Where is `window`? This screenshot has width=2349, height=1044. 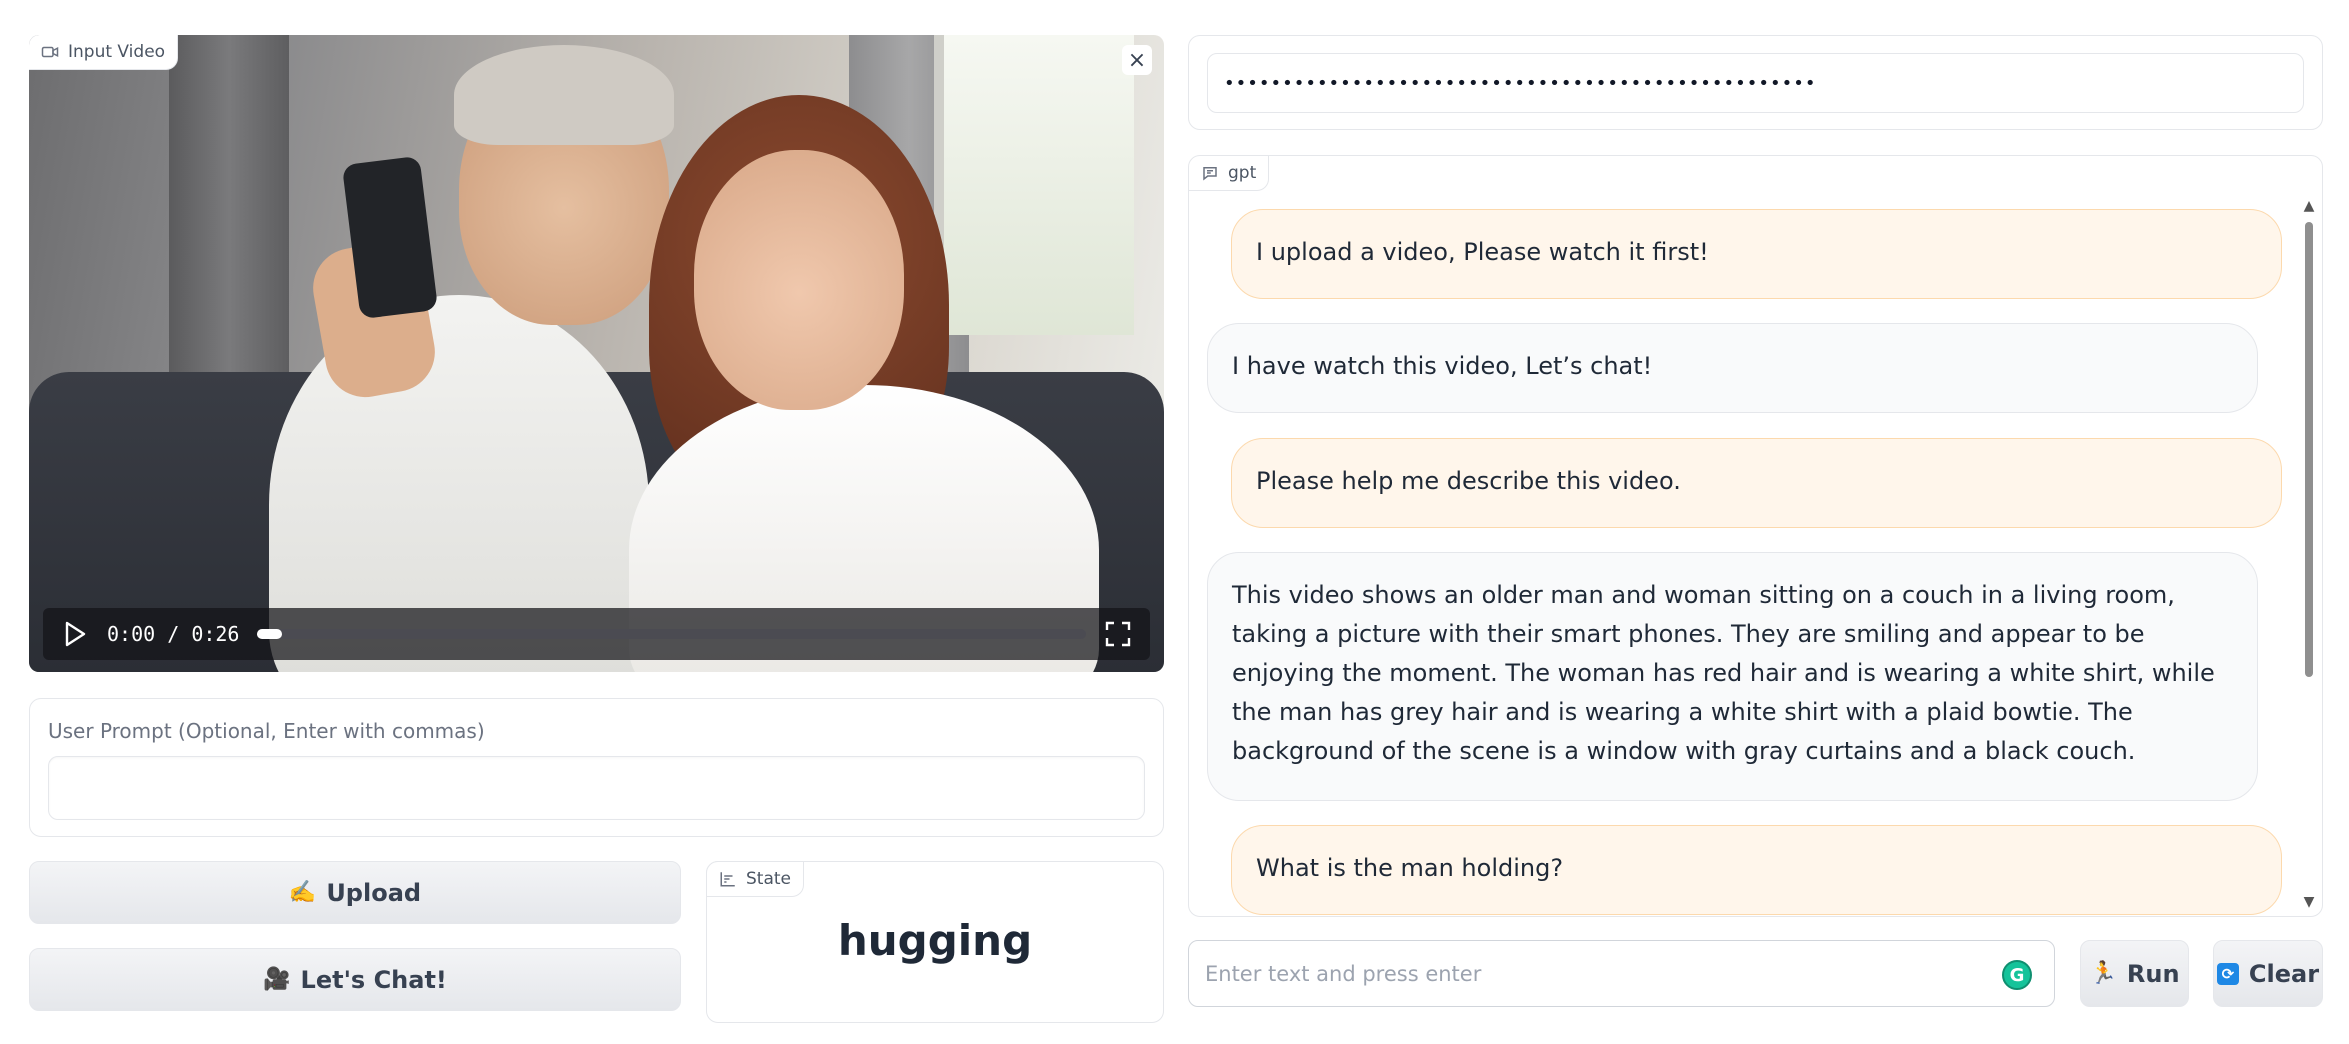 window is located at coordinates (1034, 185).